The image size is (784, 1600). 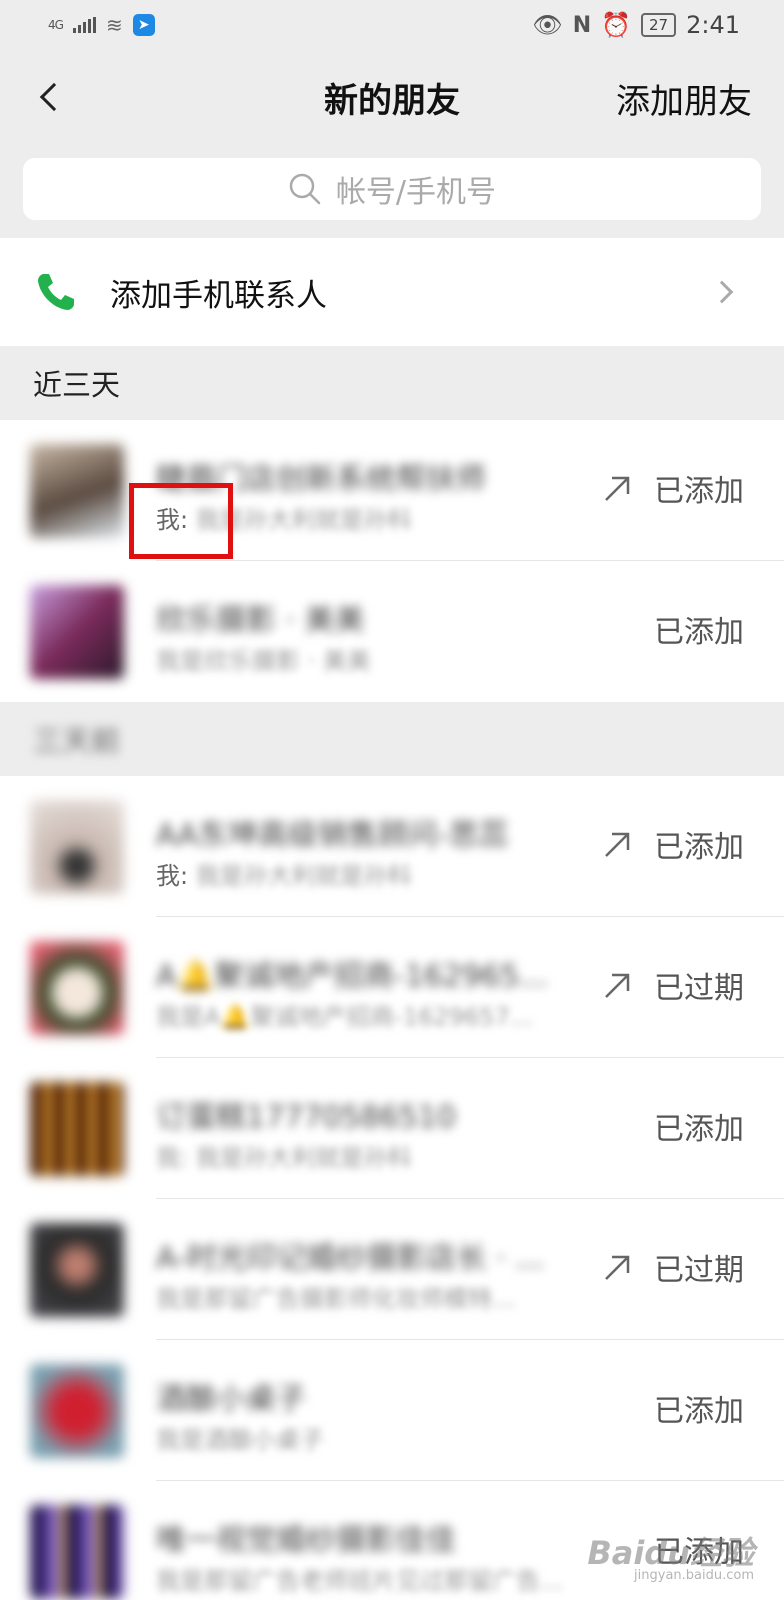 What do you see at coordinates (332, 835) in the screenshot?
I see `friend-name: AA东坤高级销售顾问-思蕊` at bounding box center [332, 835].